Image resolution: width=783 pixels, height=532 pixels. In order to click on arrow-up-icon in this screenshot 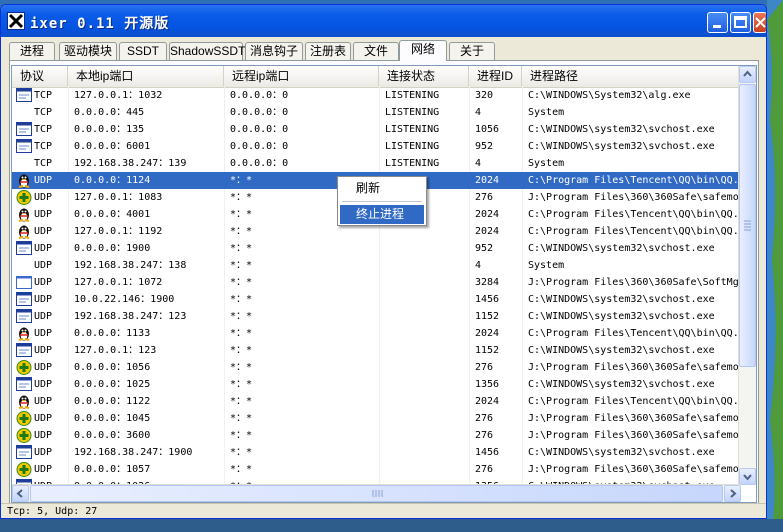, I will do `click(747, 73)`.